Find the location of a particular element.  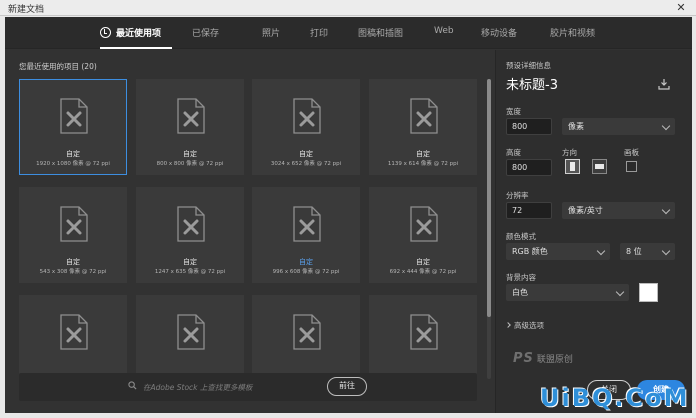

height-input: 800 is located at coordinates (529, 167).